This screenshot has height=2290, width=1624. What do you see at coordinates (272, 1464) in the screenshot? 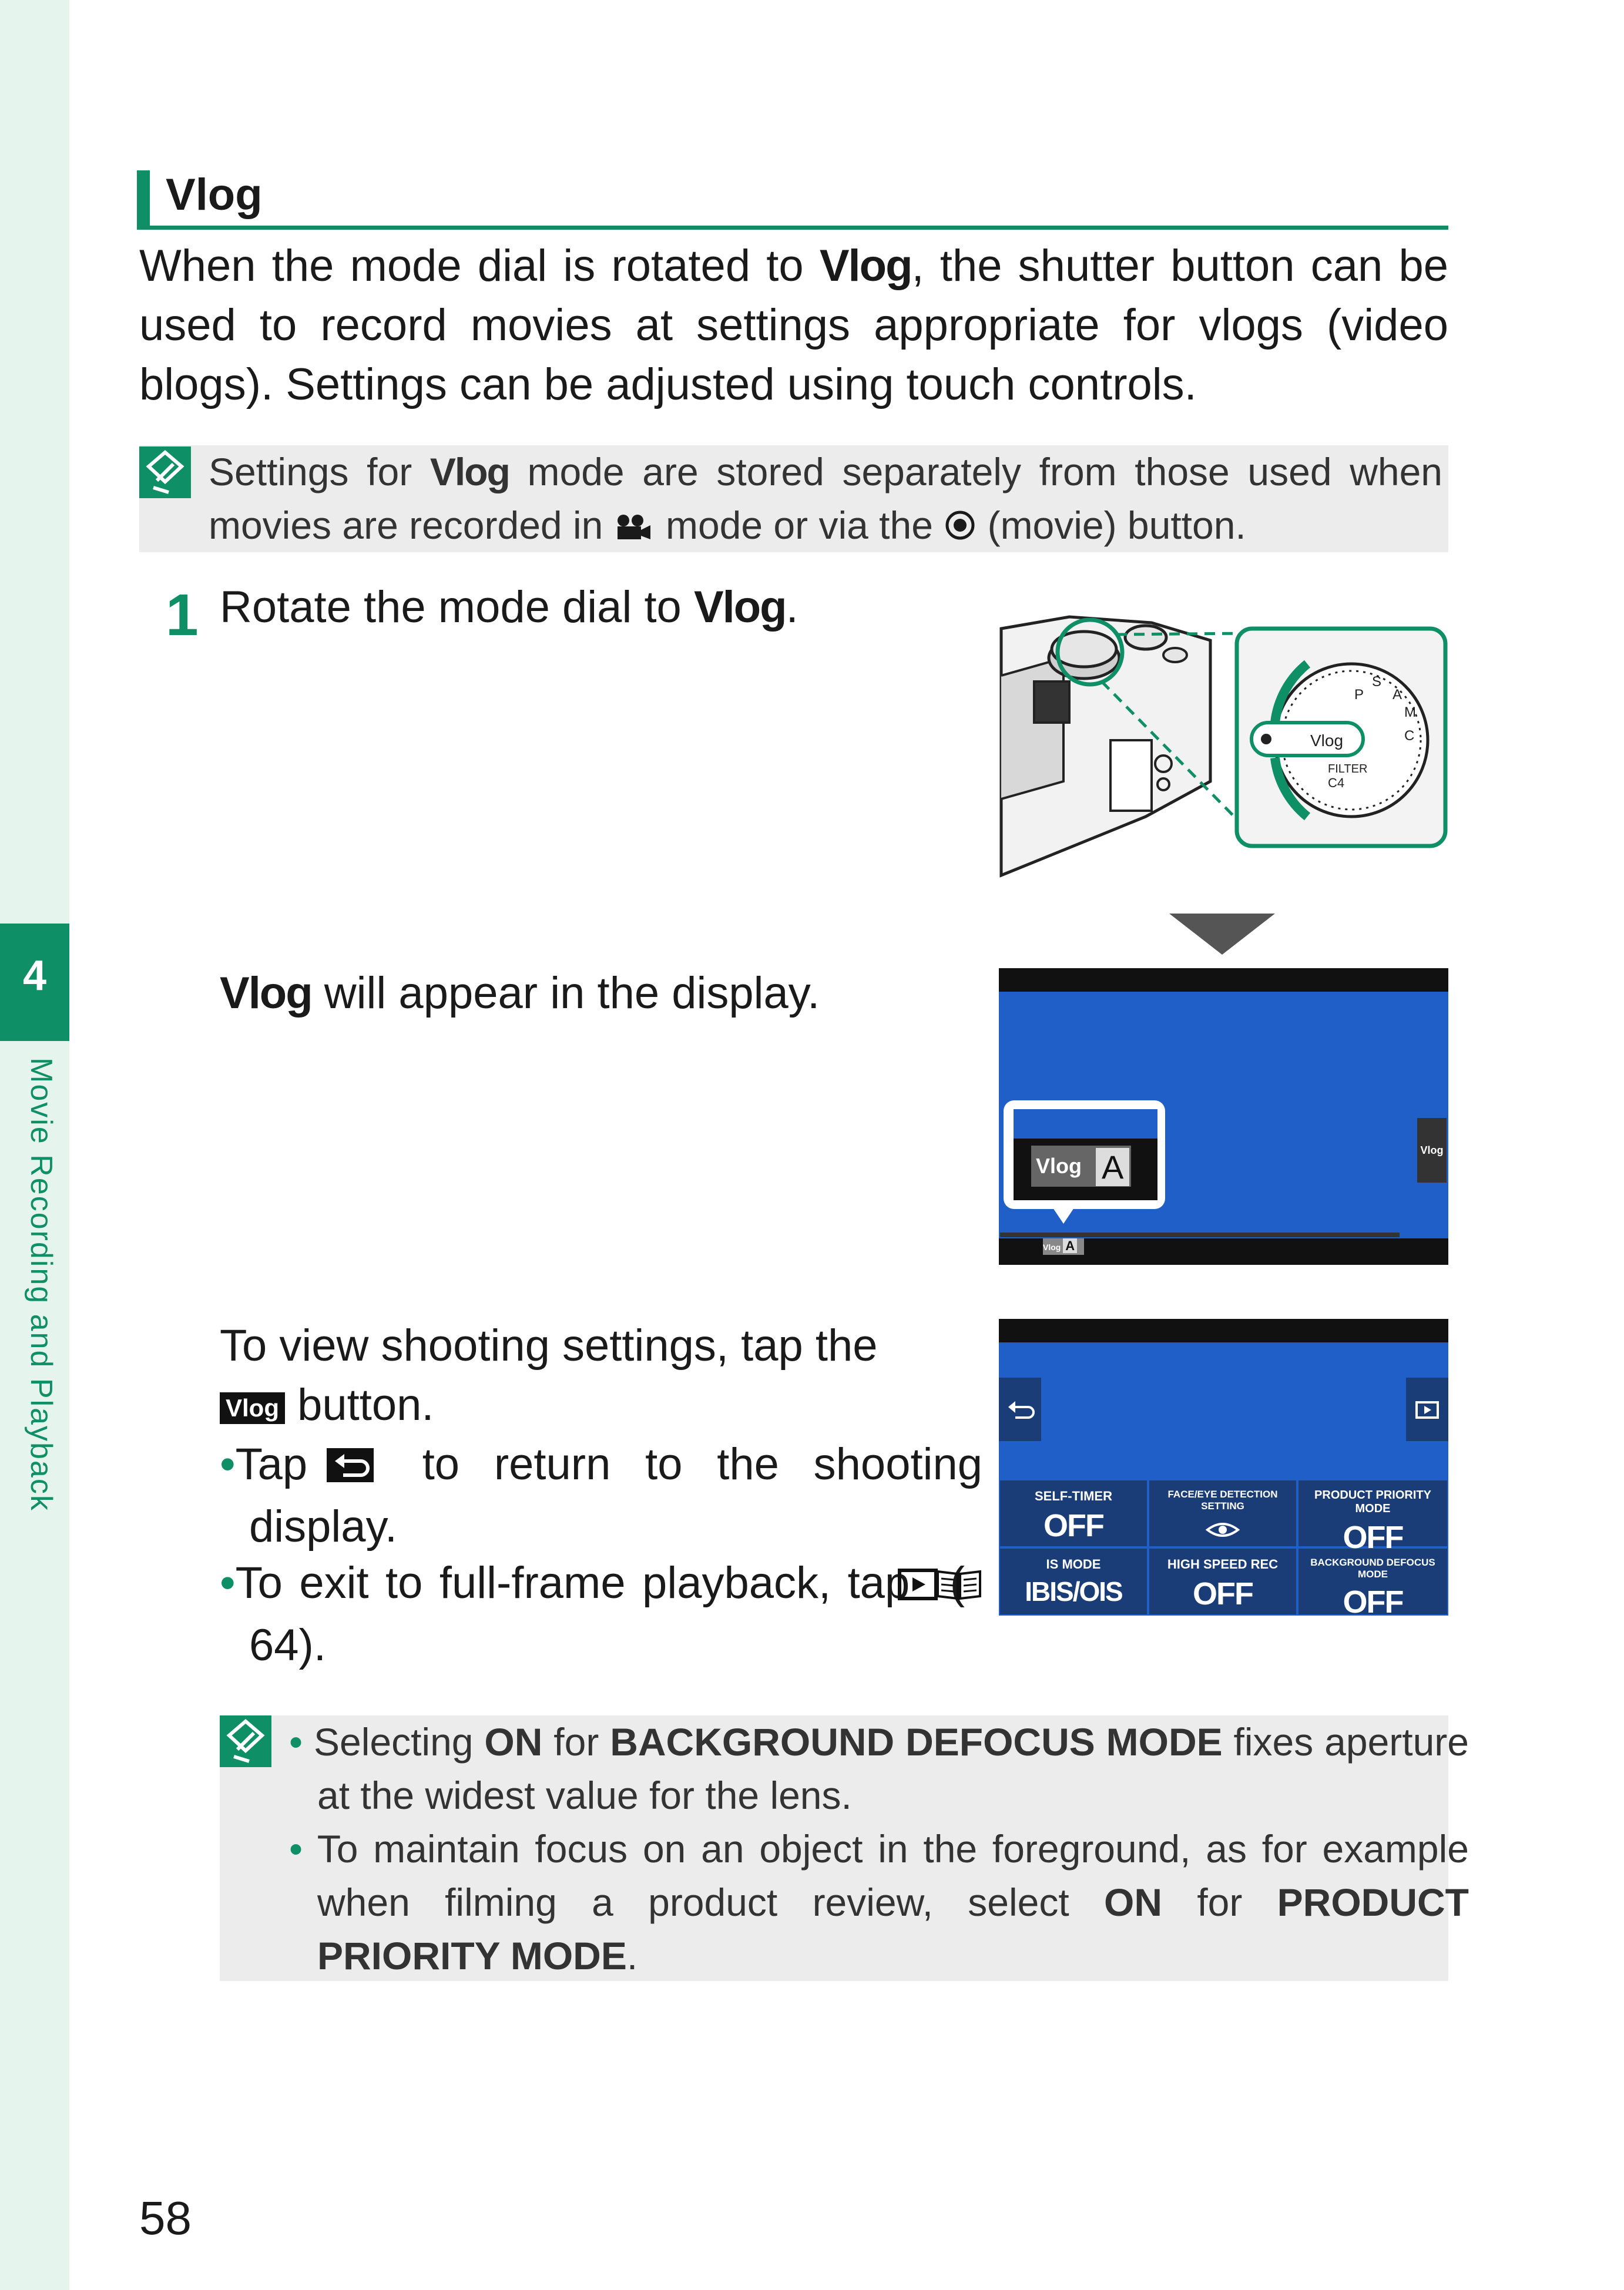
I see `bullet-1-part-a: Tap` at bounding box center [272, 1464].